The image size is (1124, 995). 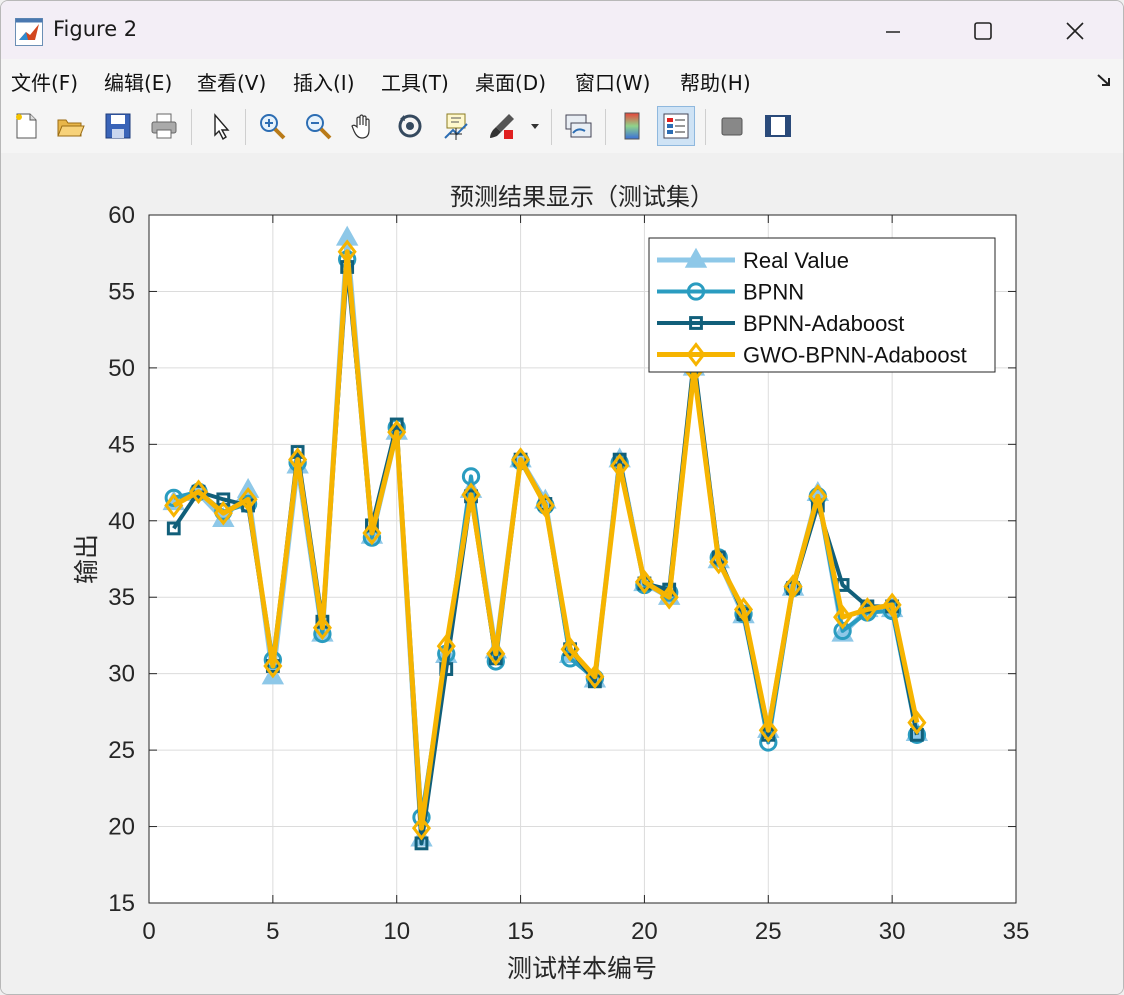 I want to click on menu-help: 帮助(H), so click(x=715, y=81).